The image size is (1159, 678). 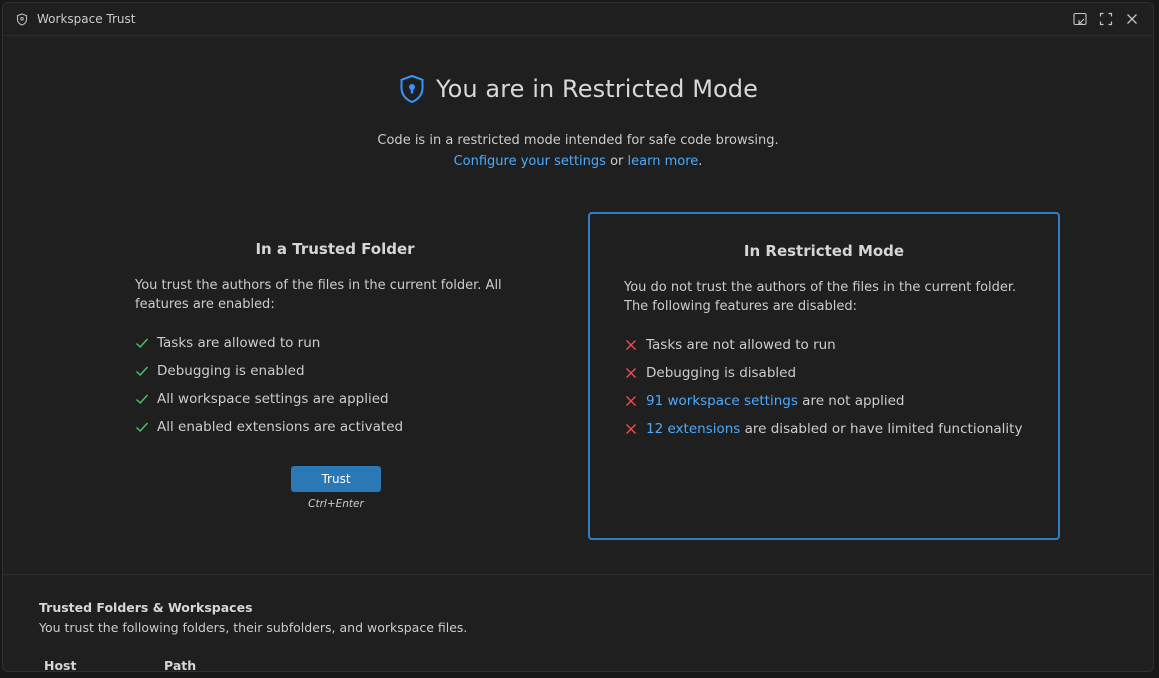 I want to click on window-title: Workspace Trust, so click(x=86, y=19).